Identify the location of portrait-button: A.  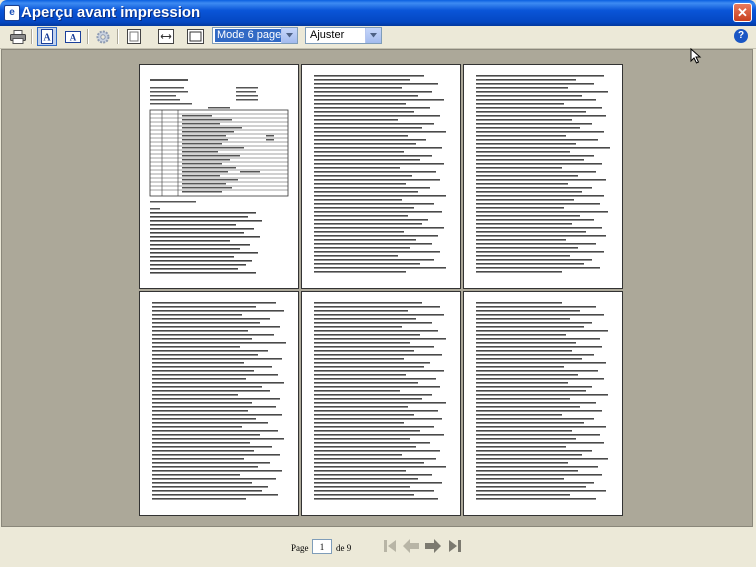
(47, 36).